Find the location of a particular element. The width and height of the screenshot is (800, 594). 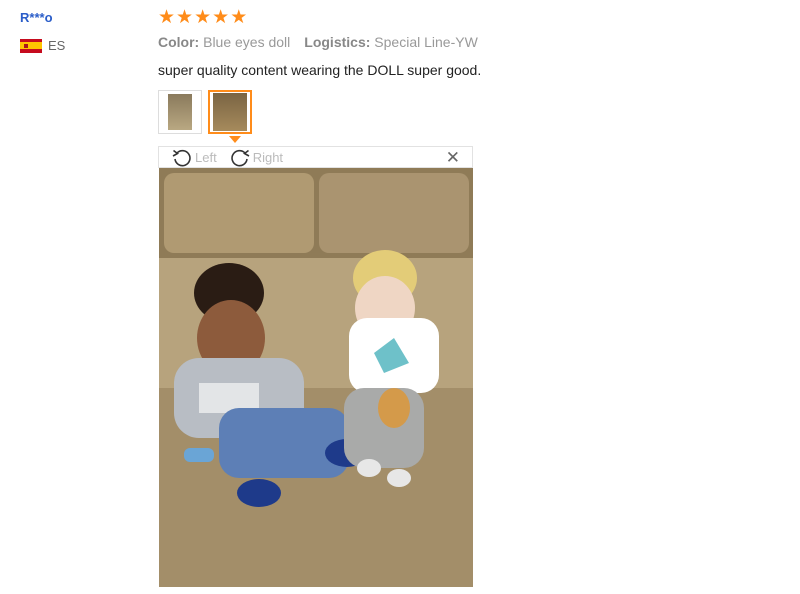

color-value: Blue eyes doll is located at coordinates (247, 42).